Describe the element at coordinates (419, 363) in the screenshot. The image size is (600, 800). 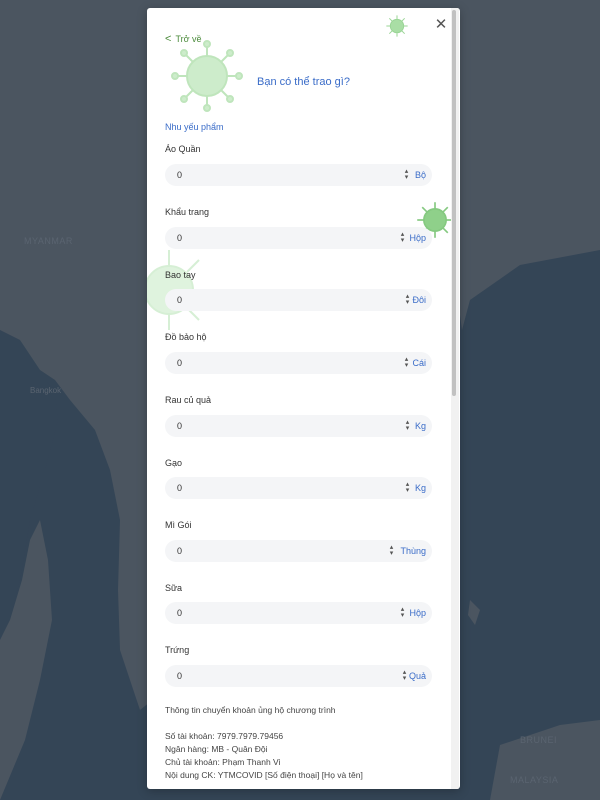
I see `unit-label: Cái` at that location.